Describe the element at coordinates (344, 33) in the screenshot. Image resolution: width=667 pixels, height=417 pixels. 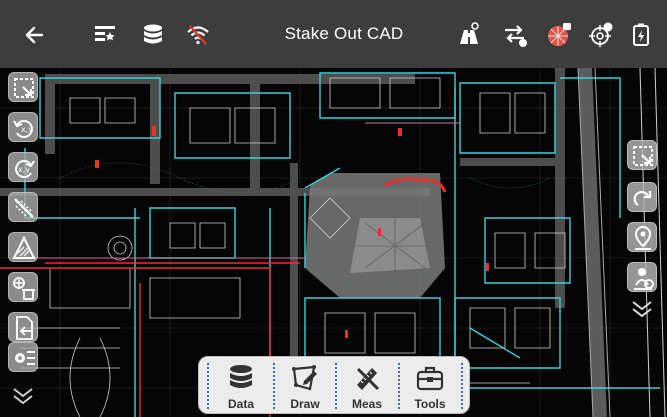
I see `app-title: Stake Out CAD` at that location.